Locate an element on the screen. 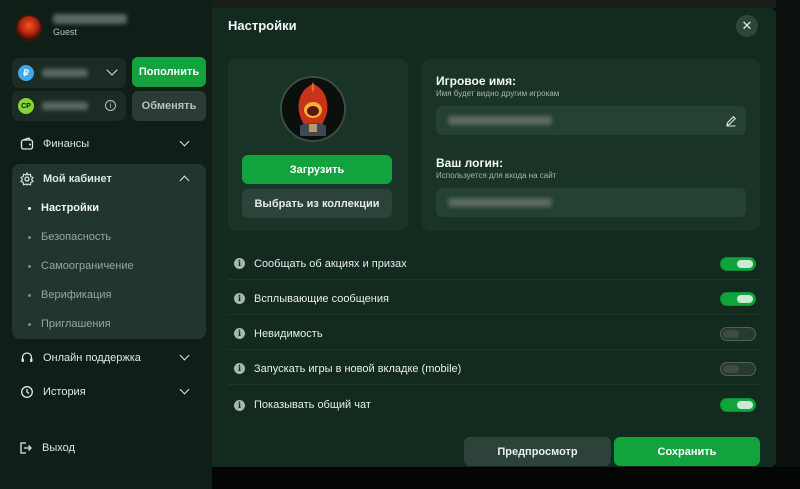 The image size is (800, 489). background-right is located at coordinates (788, 244).